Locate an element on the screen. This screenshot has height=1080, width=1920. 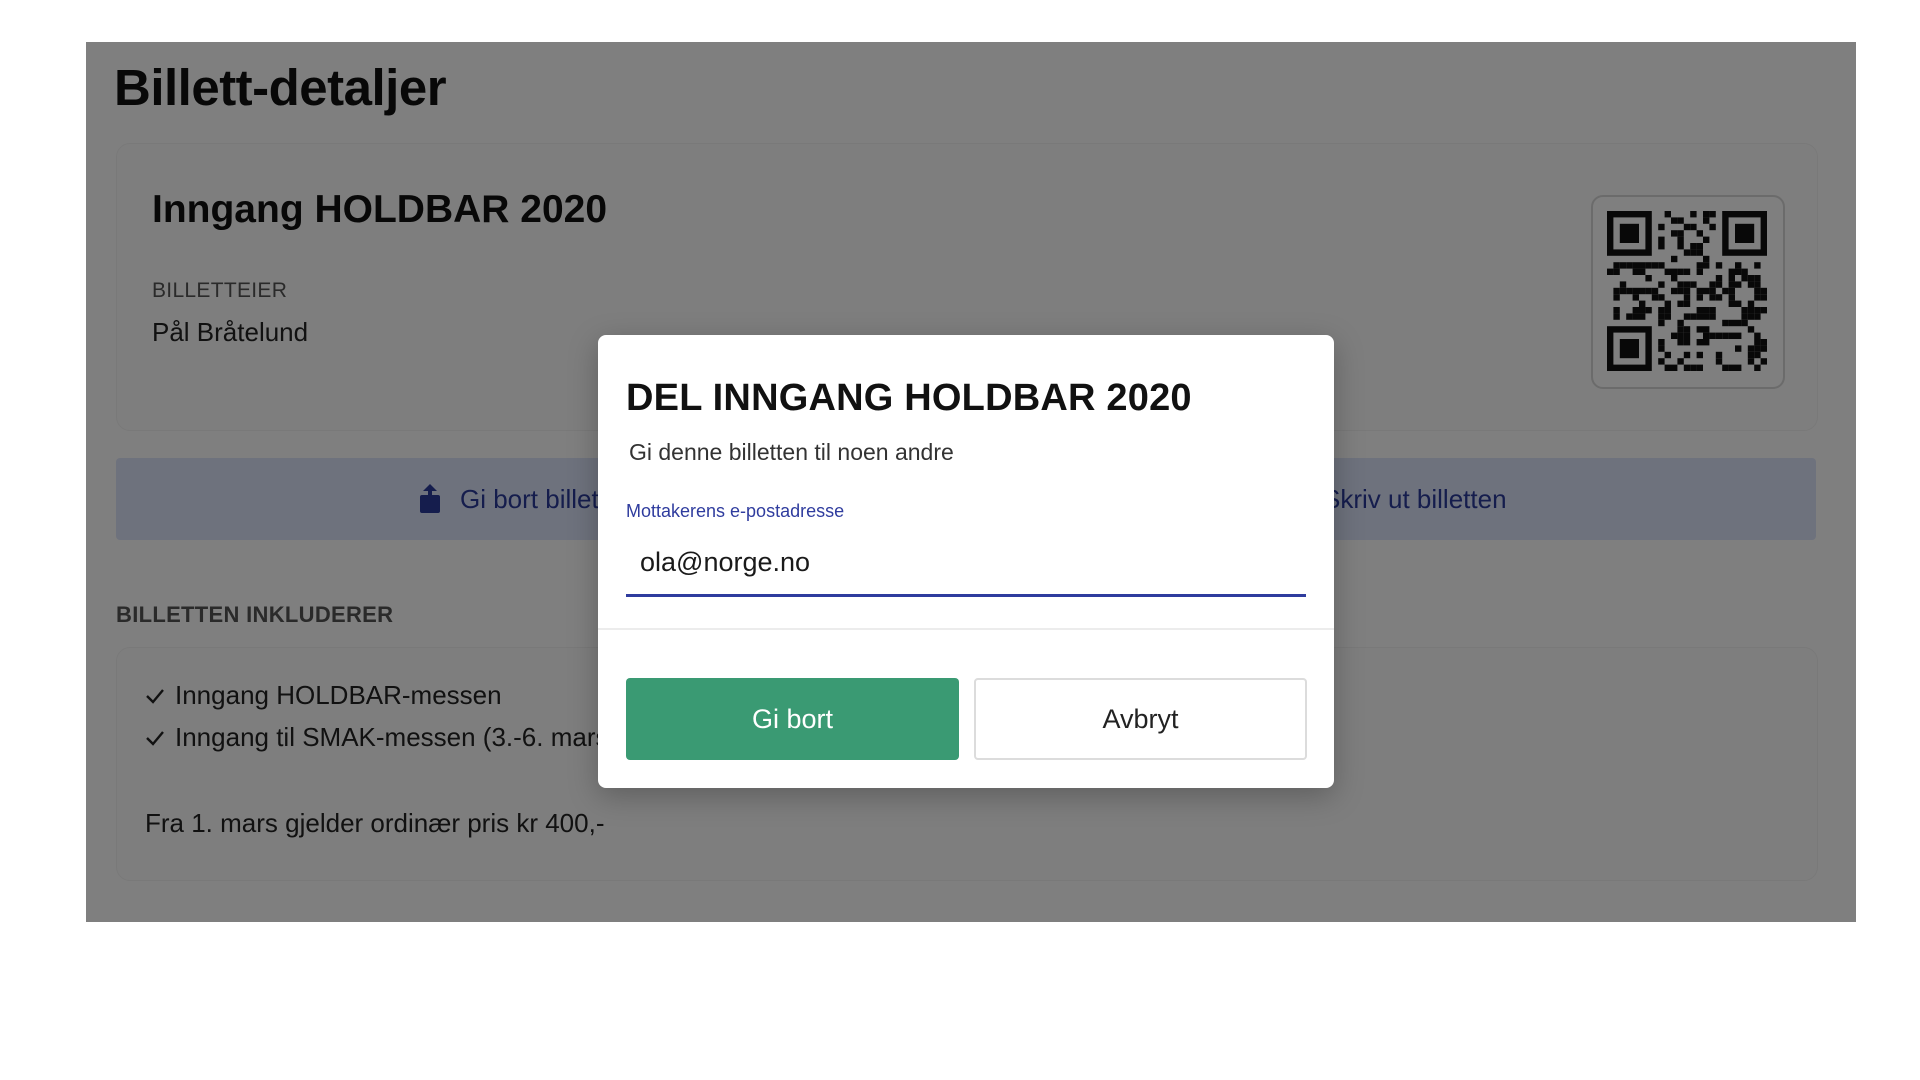
cancel-button: Avbryt is located at coordinates (1140, 719).